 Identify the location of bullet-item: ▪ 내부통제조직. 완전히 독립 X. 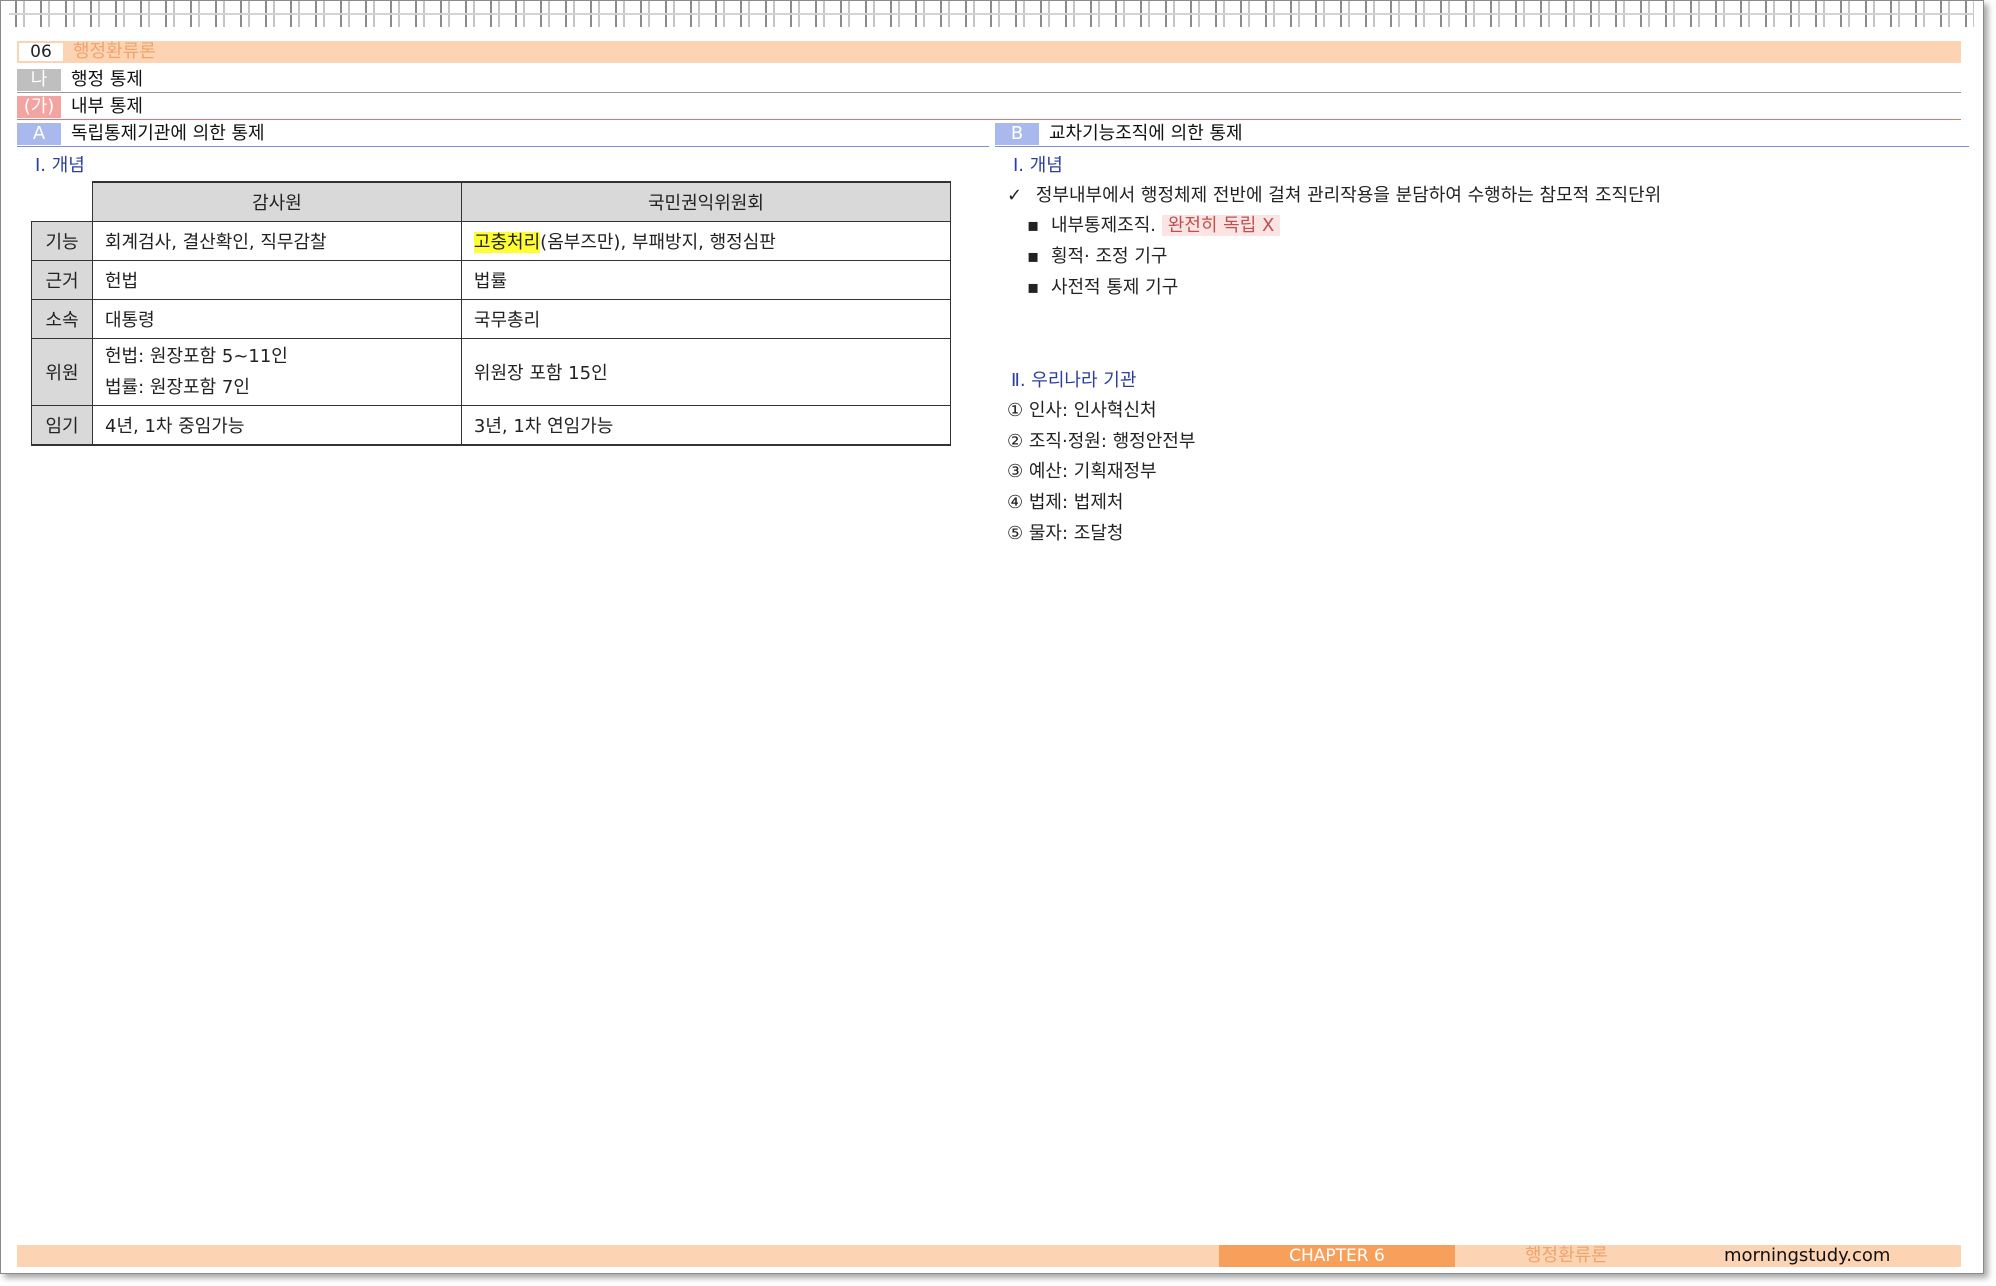
(1154, 224).